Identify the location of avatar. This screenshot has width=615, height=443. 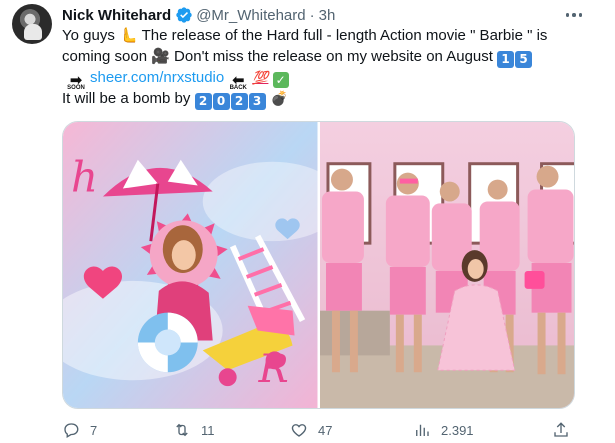
(32, 24).